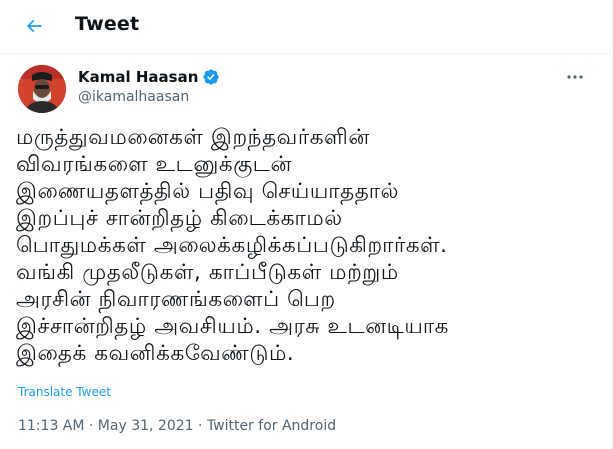  Describe the element at coordinates (107, 24) in the screenshot. I see `page-title: Tweet` at that location.